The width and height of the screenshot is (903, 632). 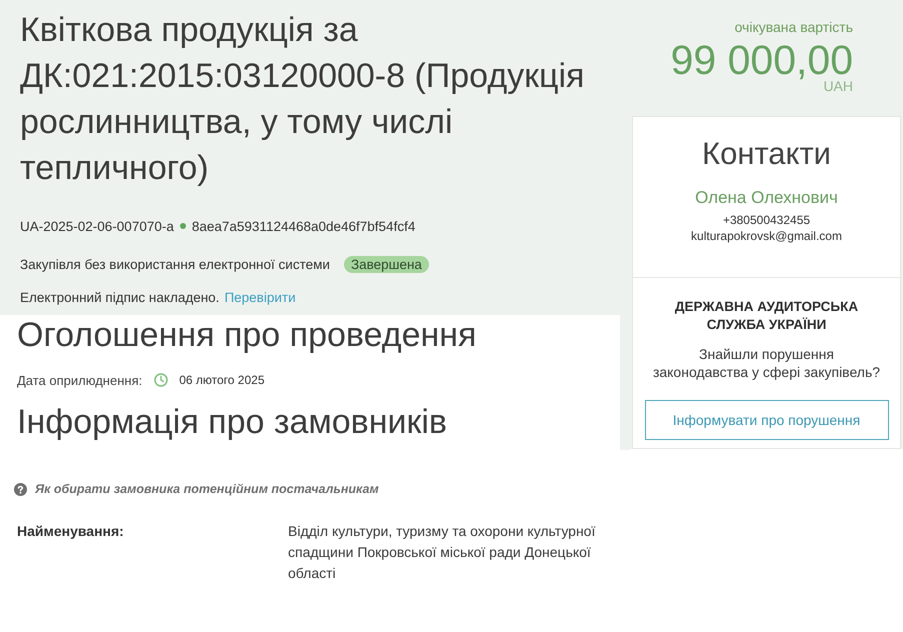 I want to click on contact-phone: +380500432455, so click(x=766, y=220).